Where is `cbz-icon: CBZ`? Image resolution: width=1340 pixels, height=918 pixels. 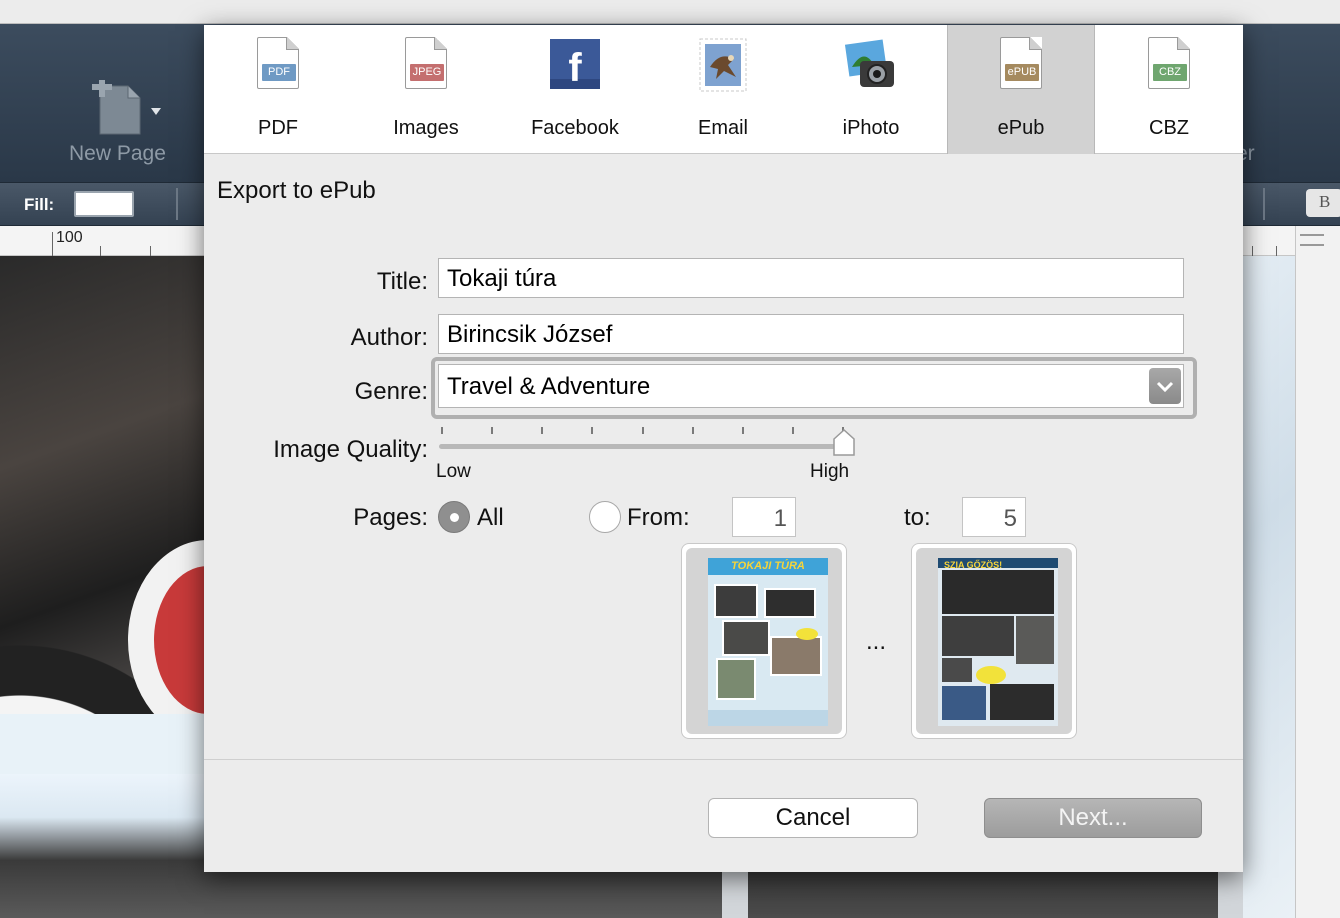 cbz-icon: CBZ is located at coordinates (1169, 65).